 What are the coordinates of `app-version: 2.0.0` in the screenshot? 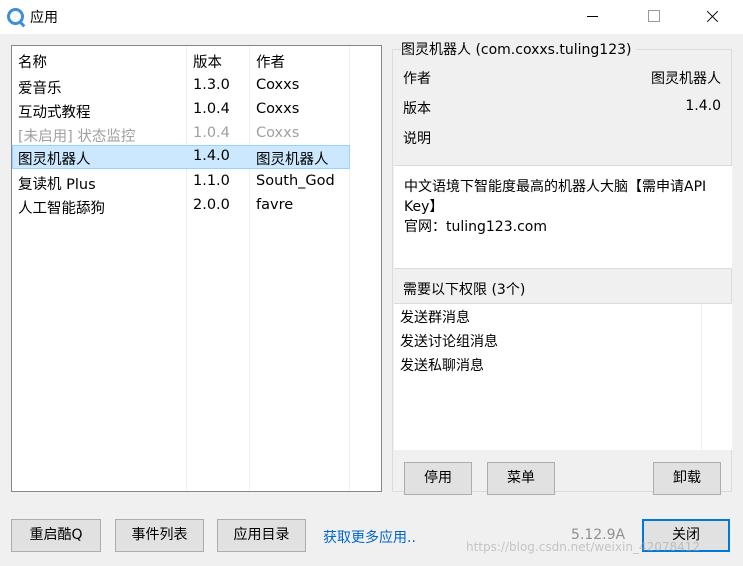 It's located at (211, 205).